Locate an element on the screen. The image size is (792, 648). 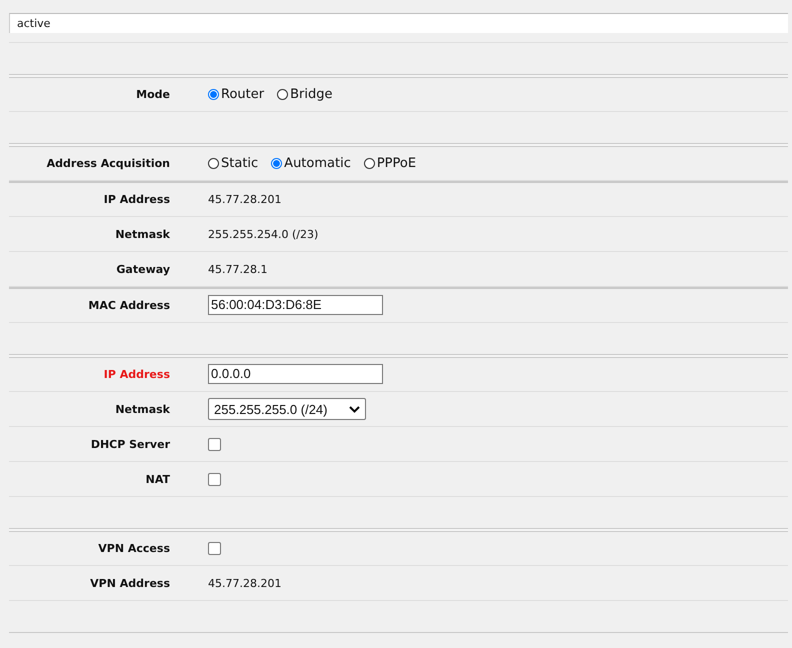
field-label: NAT is located at coordinates (157, 479).